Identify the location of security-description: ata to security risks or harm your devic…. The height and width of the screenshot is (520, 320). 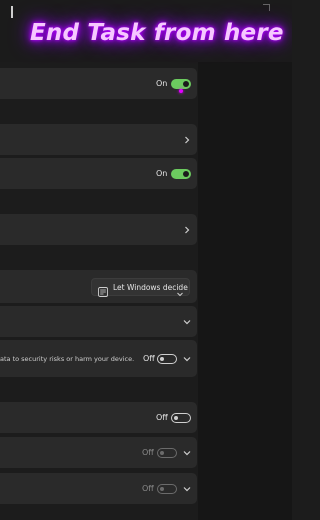
(67, 359).